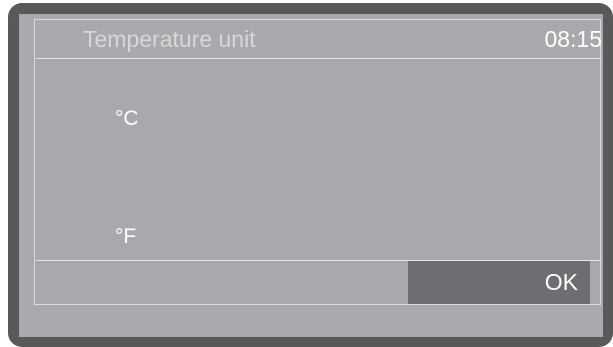 The width and height of the screenshot is (613, 347). I want to click on header-divider, so click(318, 58).